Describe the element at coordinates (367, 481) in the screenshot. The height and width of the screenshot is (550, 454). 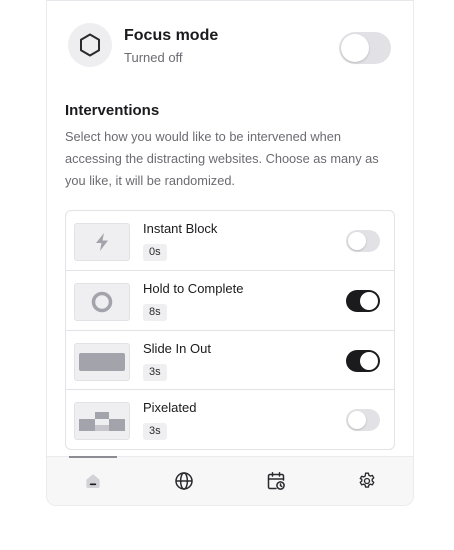
I see `gear-icon` at that location.